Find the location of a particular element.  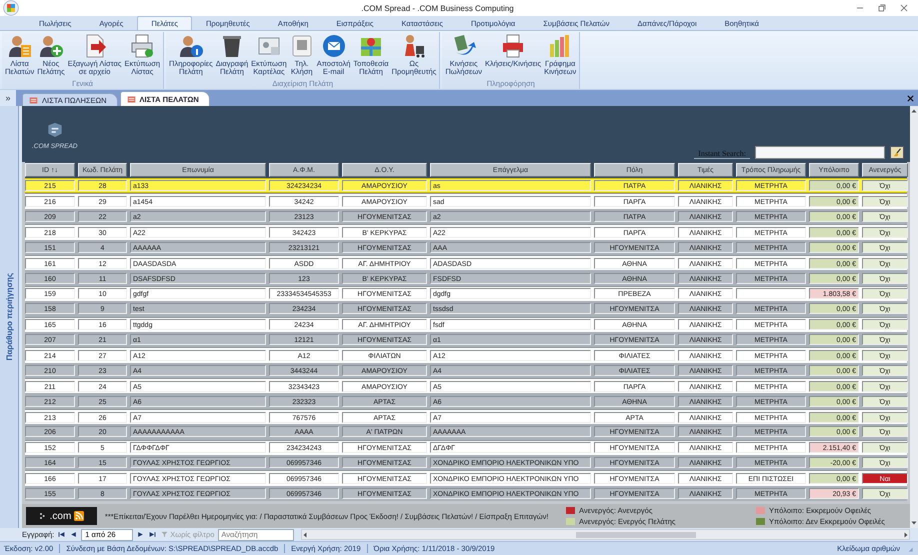

person-add-icon is located at coordinates (50, 46).